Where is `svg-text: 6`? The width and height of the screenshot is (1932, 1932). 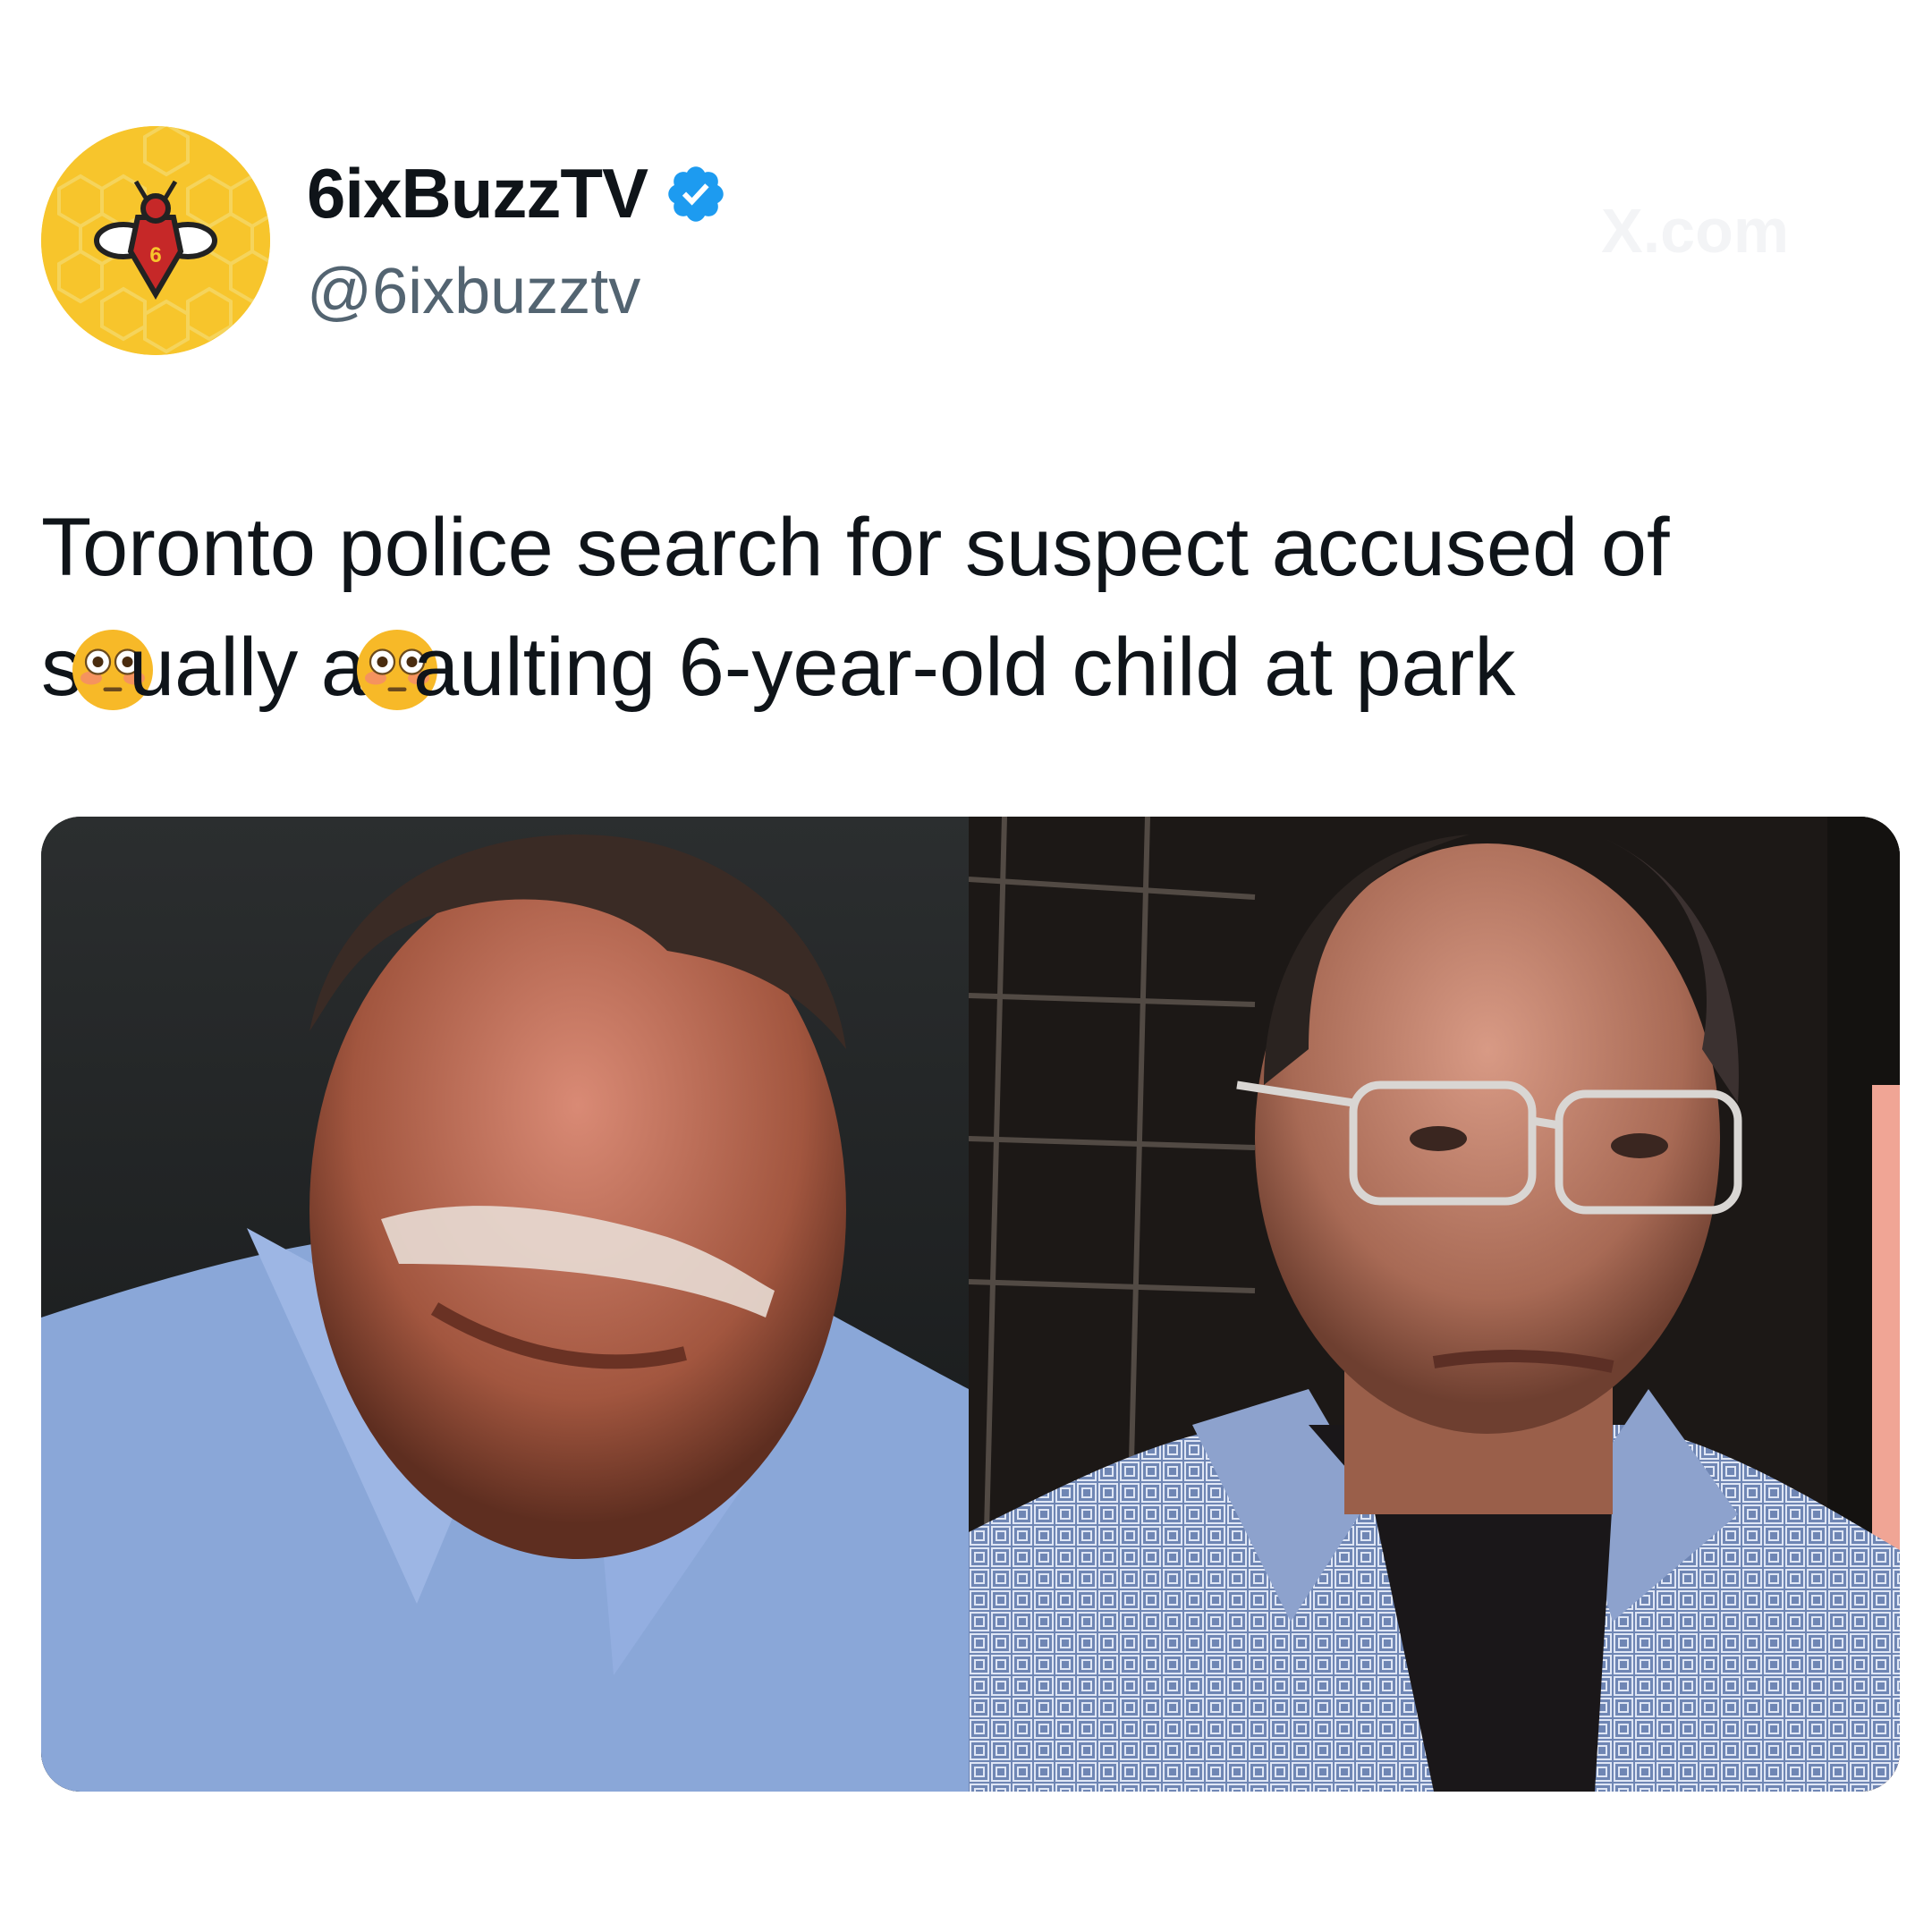
svg-text: 6 is located at coordinates (155, 255).